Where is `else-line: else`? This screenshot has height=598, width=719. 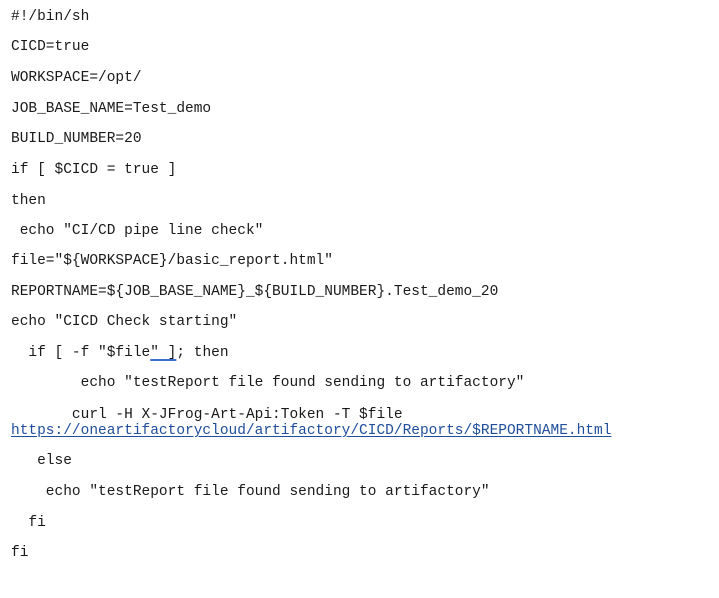 else-line: else is located at coordinates (41, 461).